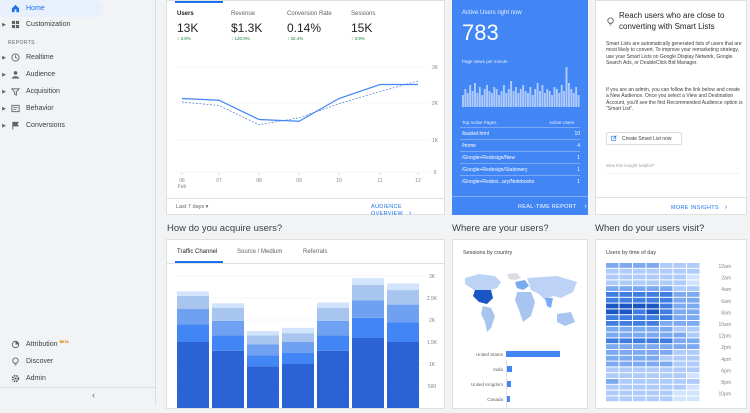  I want to click on audience-overview-link: AUDIENCE OVERVIEW ›, so click(407, 210).